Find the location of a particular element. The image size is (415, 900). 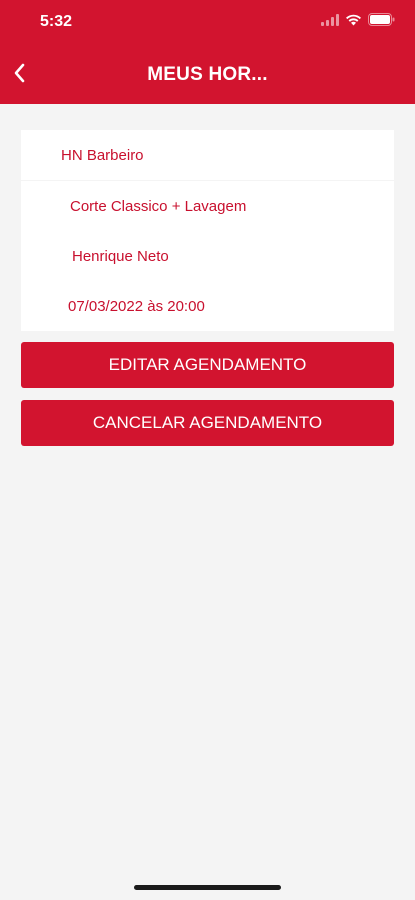

barber-name: Henrique Neto is located at coordinates (120, 256).